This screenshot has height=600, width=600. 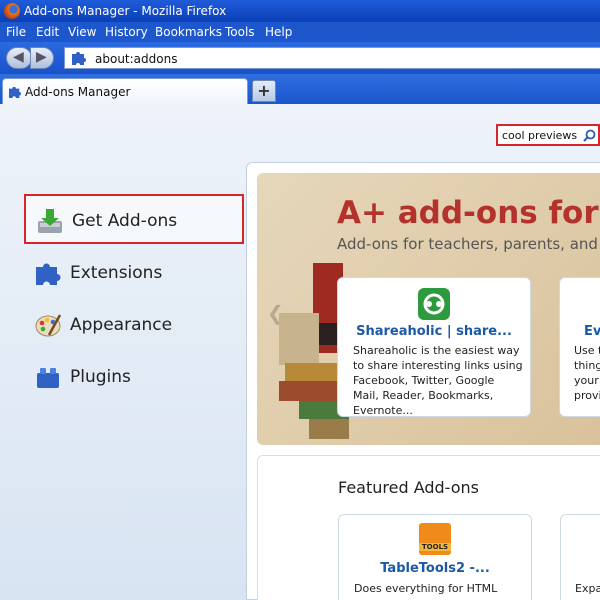 I want to click on firefox-logo-icon, so click(x=12, y=11).